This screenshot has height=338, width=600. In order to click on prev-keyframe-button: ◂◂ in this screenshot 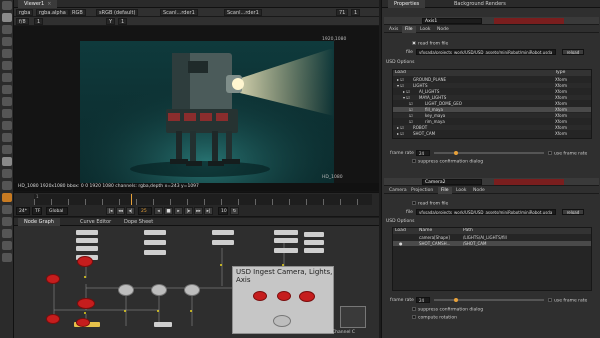, I will do `click(120, 211)`.